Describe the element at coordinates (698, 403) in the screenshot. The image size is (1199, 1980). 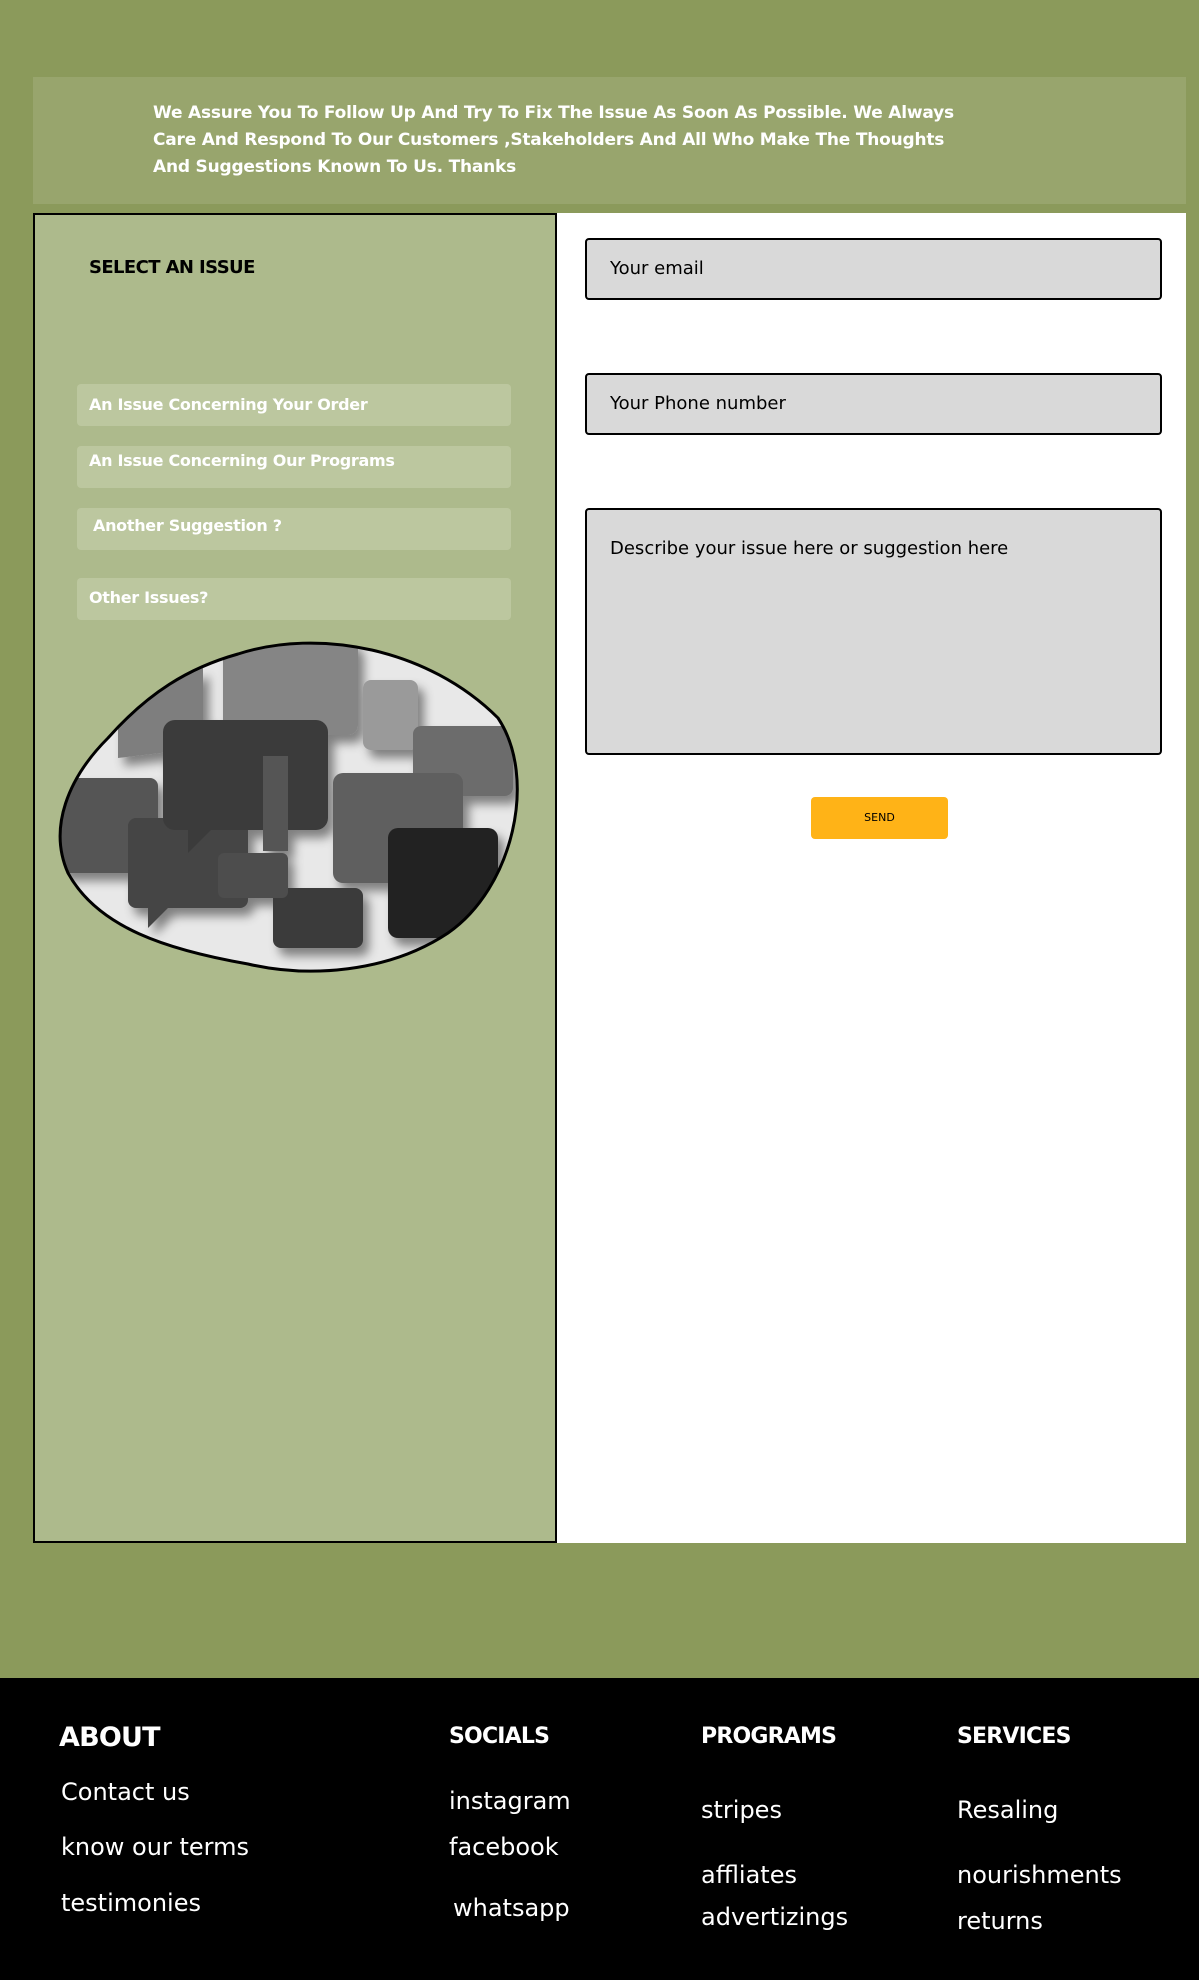
I see `phone-placeholder: Your Phone number` at that location.